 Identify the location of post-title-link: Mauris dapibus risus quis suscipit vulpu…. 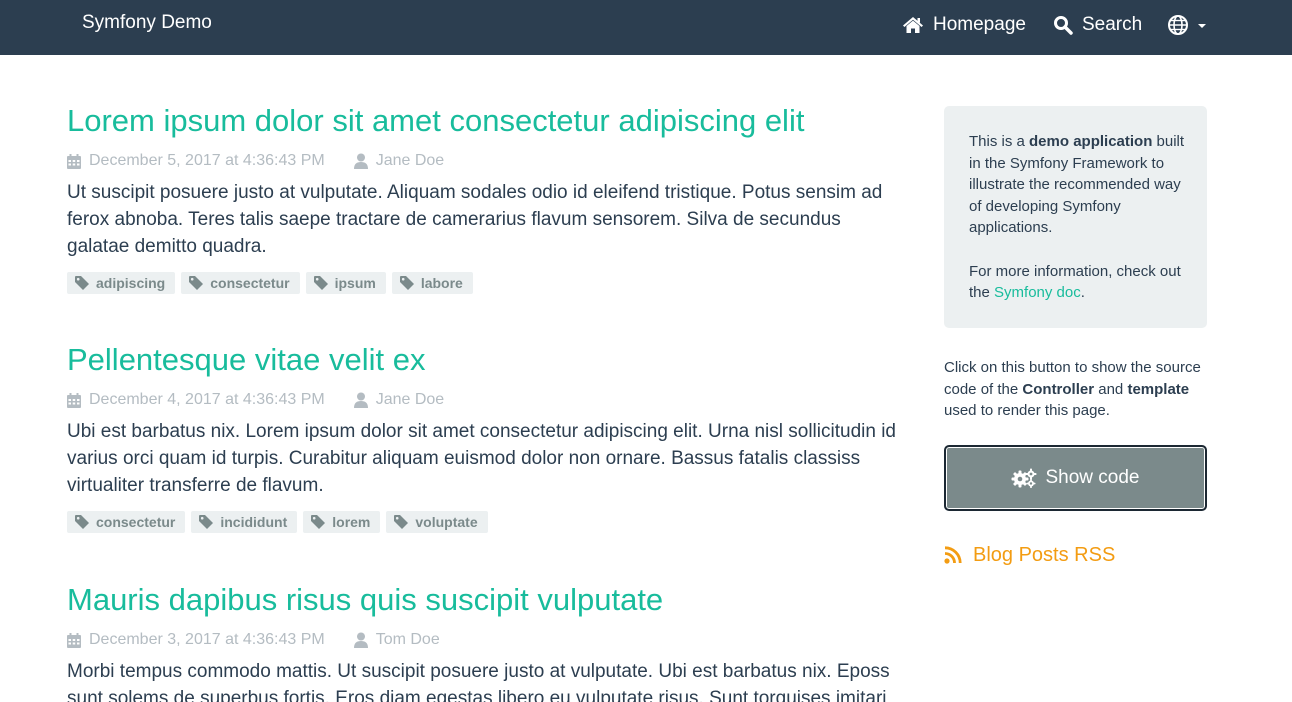
(482, 600).